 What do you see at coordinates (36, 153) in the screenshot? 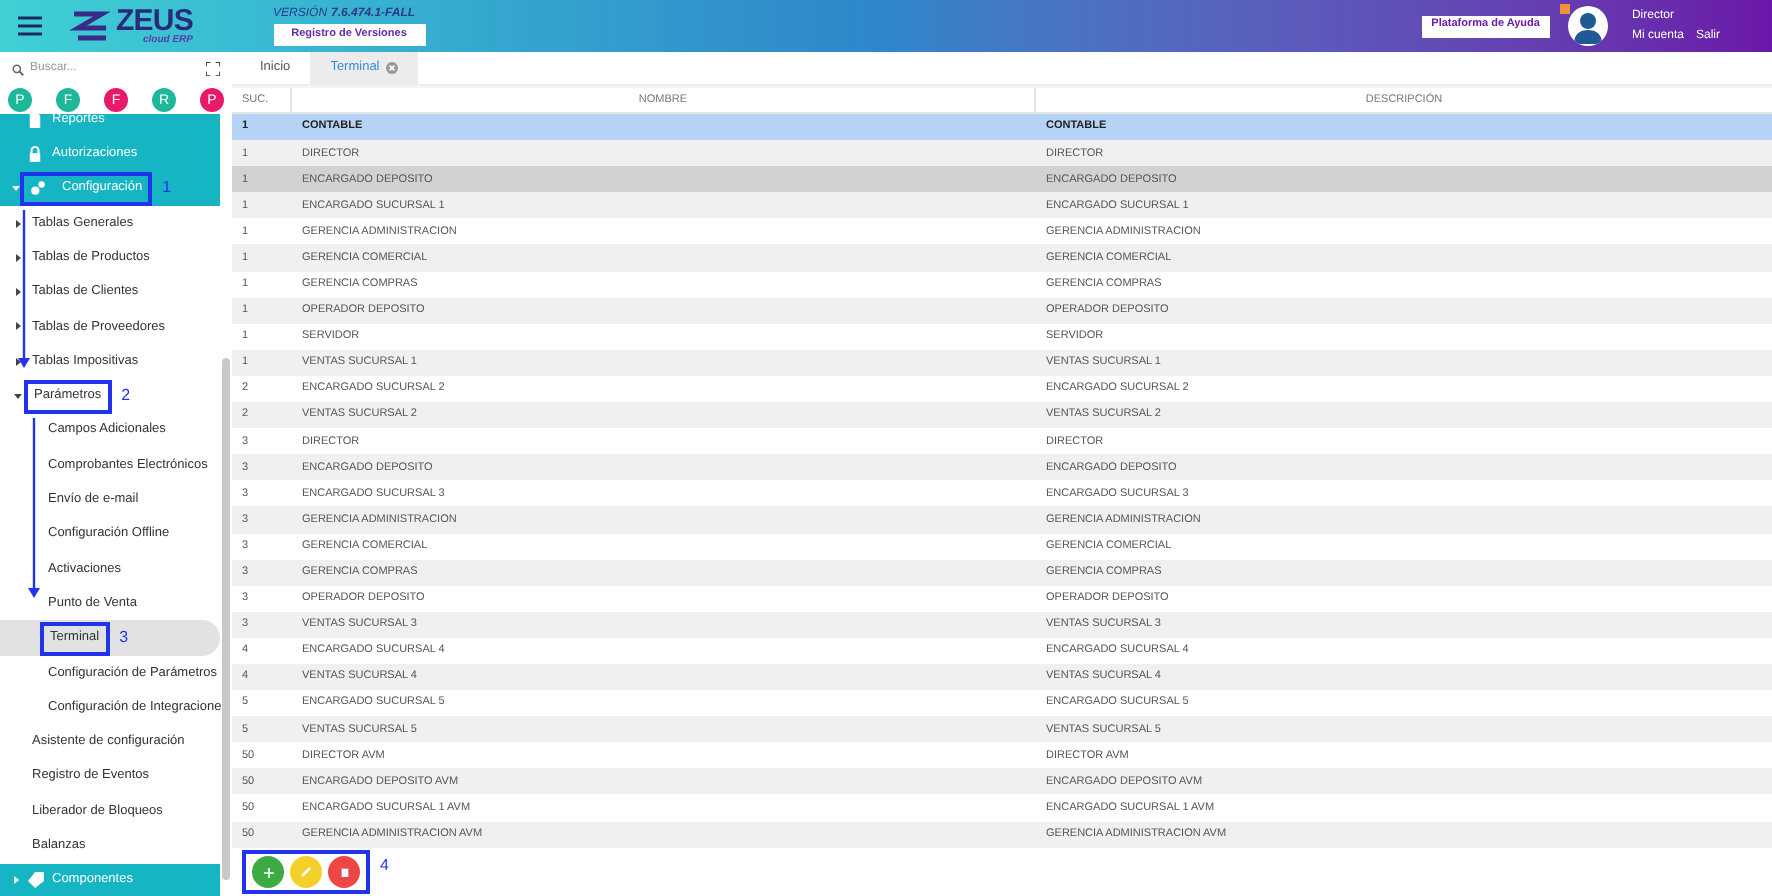
I see `lock-icon` at bounding box center [36, 153].